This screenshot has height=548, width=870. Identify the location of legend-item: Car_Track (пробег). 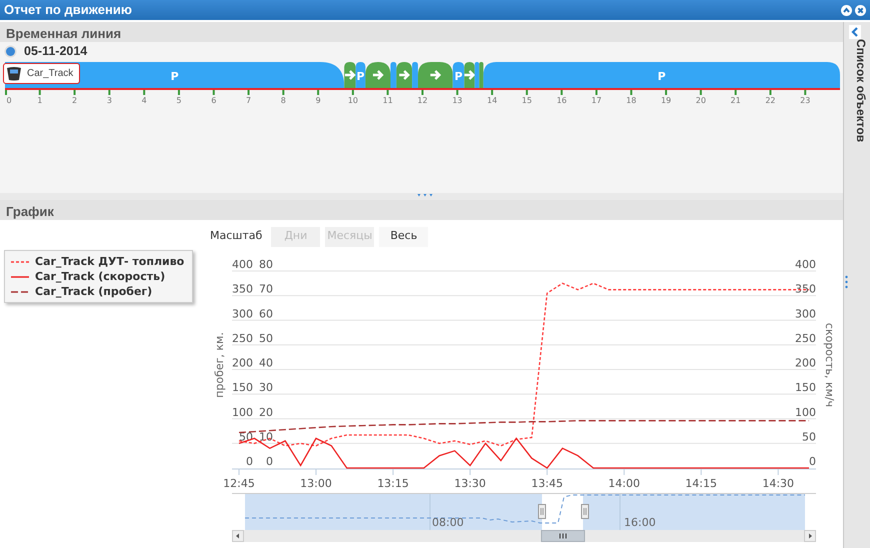
(93, 291).